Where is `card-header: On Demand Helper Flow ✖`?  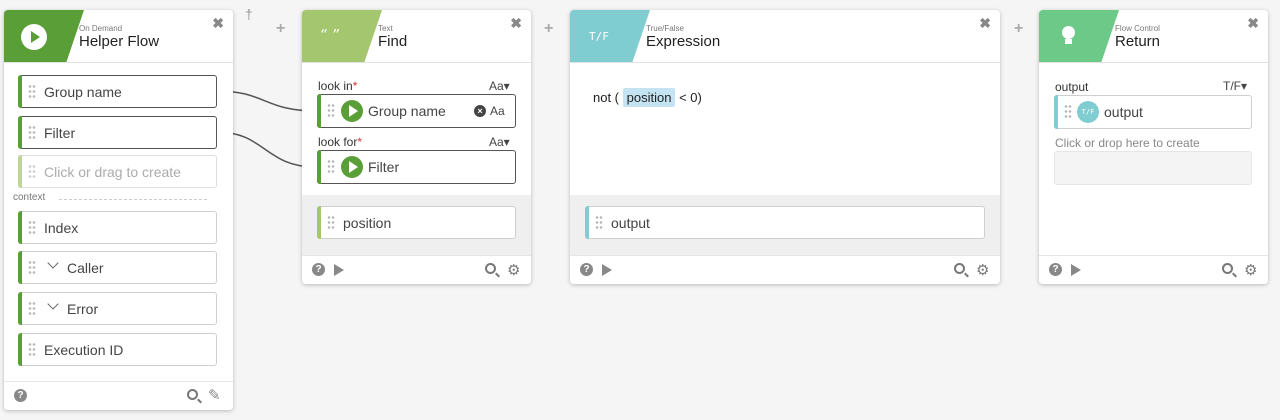
card-header: On Demand Helper Flow ✖ is located at coordinates (118, 36).